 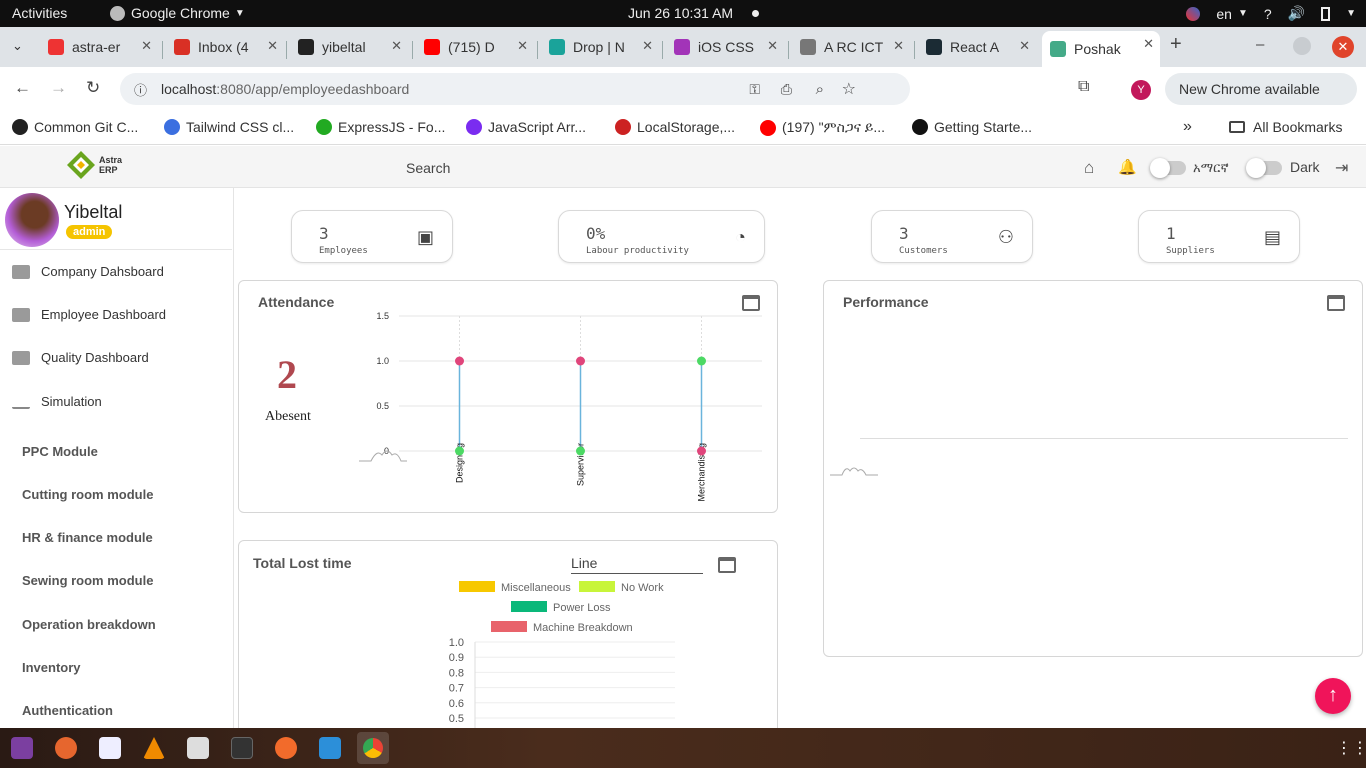 I want to click on nav-employee-dashboard: Employee Dashboard, so click(x=89, y=314).